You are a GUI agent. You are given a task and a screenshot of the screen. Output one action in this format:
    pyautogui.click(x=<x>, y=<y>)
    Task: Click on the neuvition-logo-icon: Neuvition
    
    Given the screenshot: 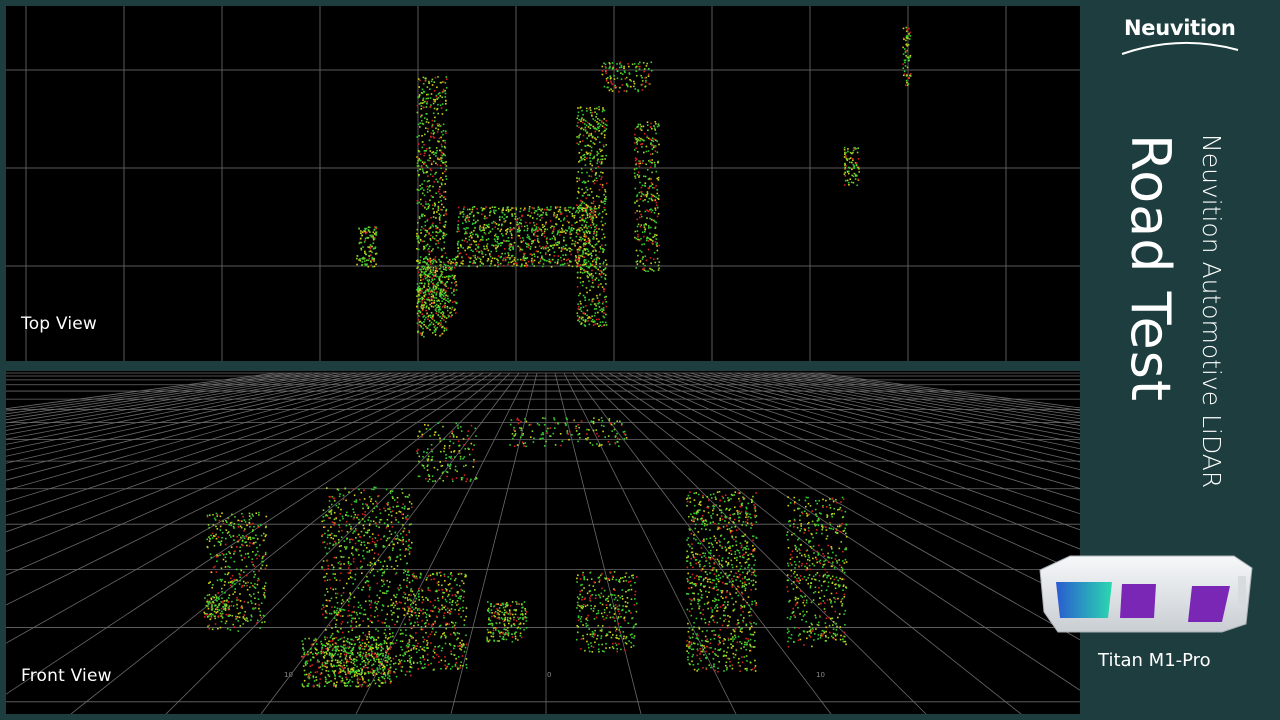 What is the action you would take?
    pyautogui.click(x=1180, y=39)
    